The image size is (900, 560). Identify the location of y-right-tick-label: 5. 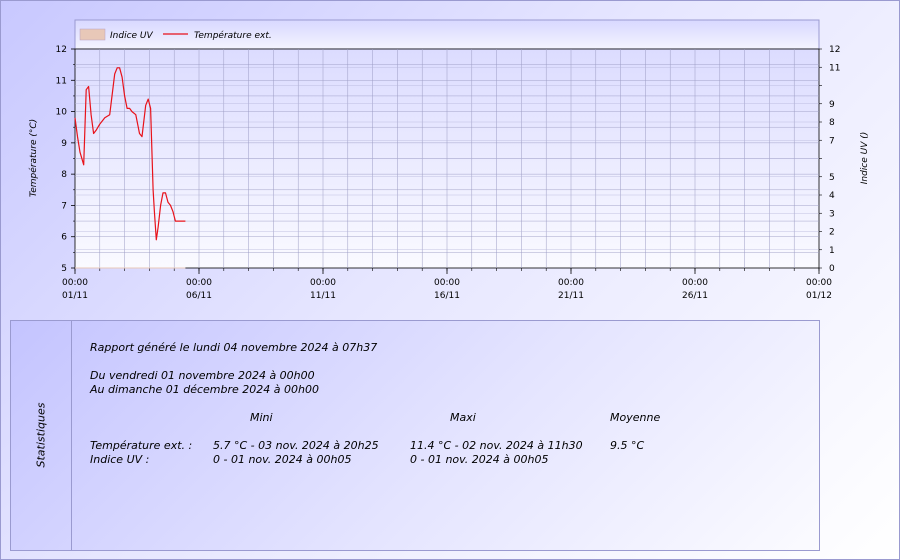
(832, 178).